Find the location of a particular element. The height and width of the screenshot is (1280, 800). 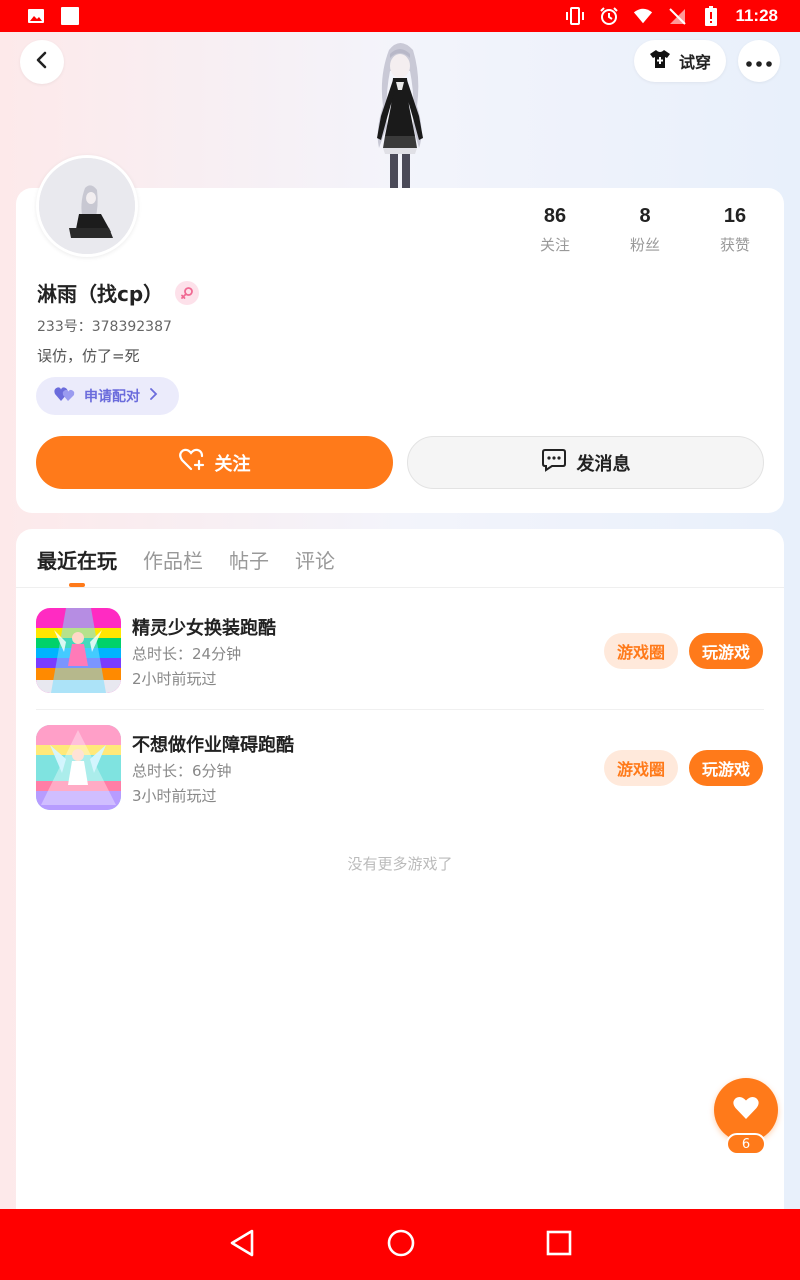

try-on-label: 试穿 is located at coordinates (694, 62).